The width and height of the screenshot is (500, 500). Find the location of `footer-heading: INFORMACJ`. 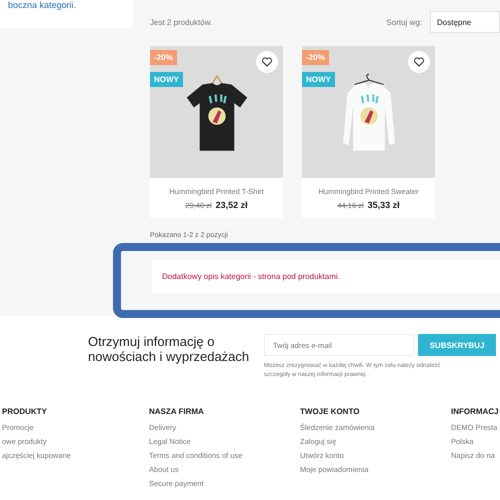

footer-heading: INFORMACJ is located at coordinates (475, 411).